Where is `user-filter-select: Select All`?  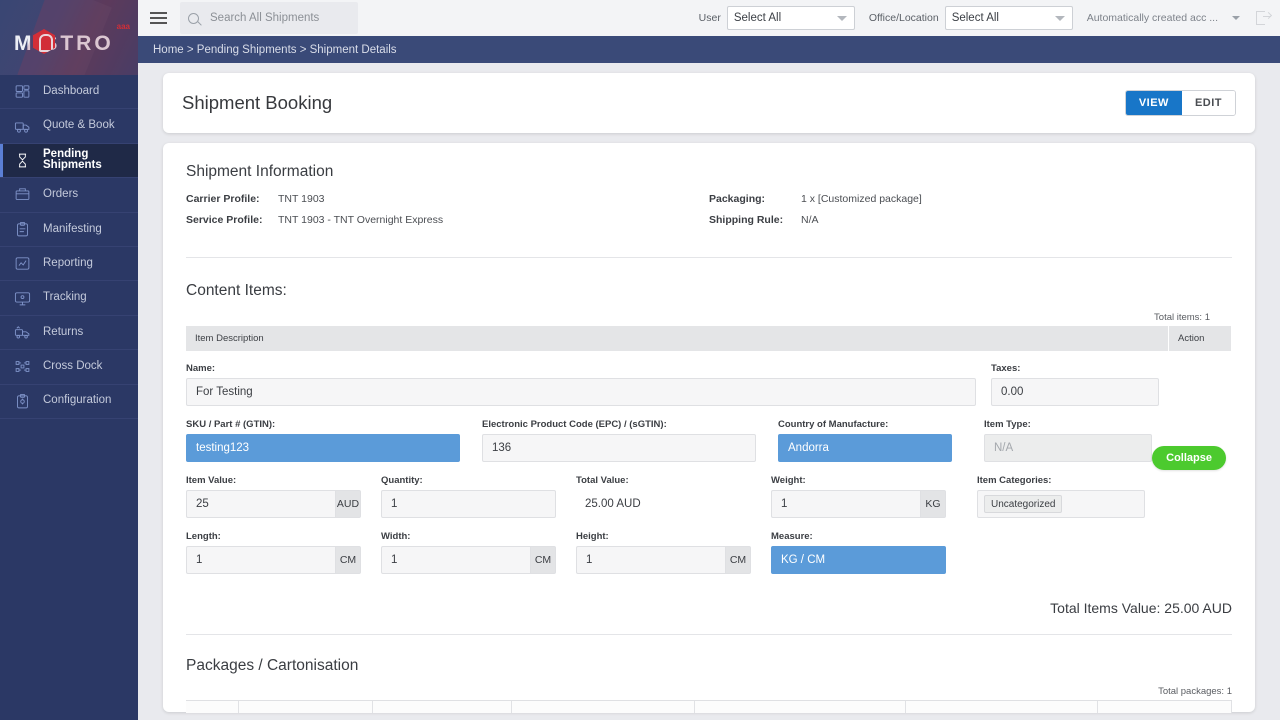 user-filter-select: Select All is located at coordinates (790, 18).